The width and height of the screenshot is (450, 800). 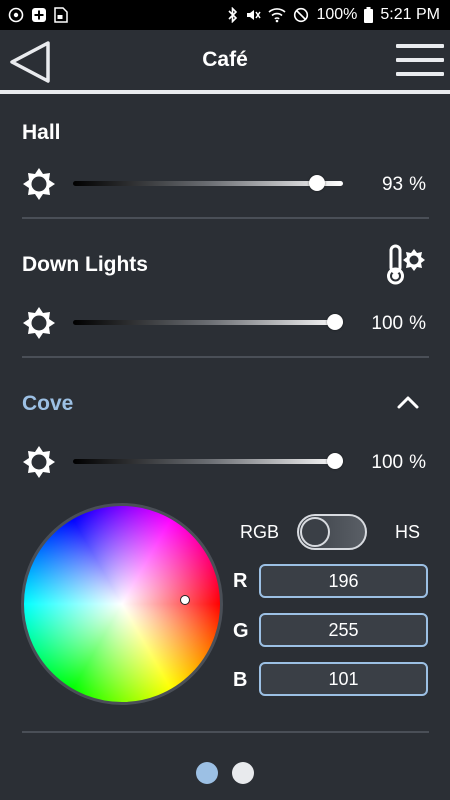 What do you see at coordinates (233, 15) in the screenshot?
I see `bluetooth-icon` at bounding box center [233, 15].